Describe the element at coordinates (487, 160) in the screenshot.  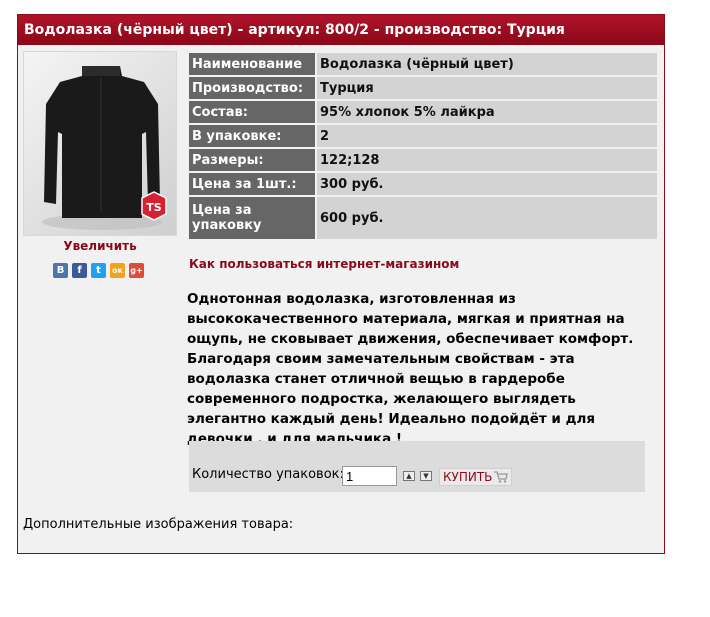
I see `prop-value: 122;128` at that location.